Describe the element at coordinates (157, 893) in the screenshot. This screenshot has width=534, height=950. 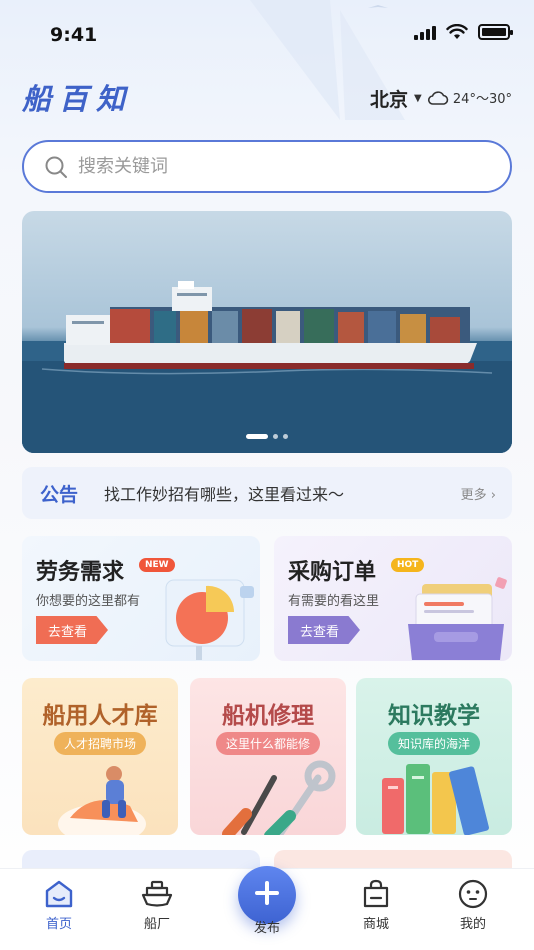
I see `ship-icon` at that location.